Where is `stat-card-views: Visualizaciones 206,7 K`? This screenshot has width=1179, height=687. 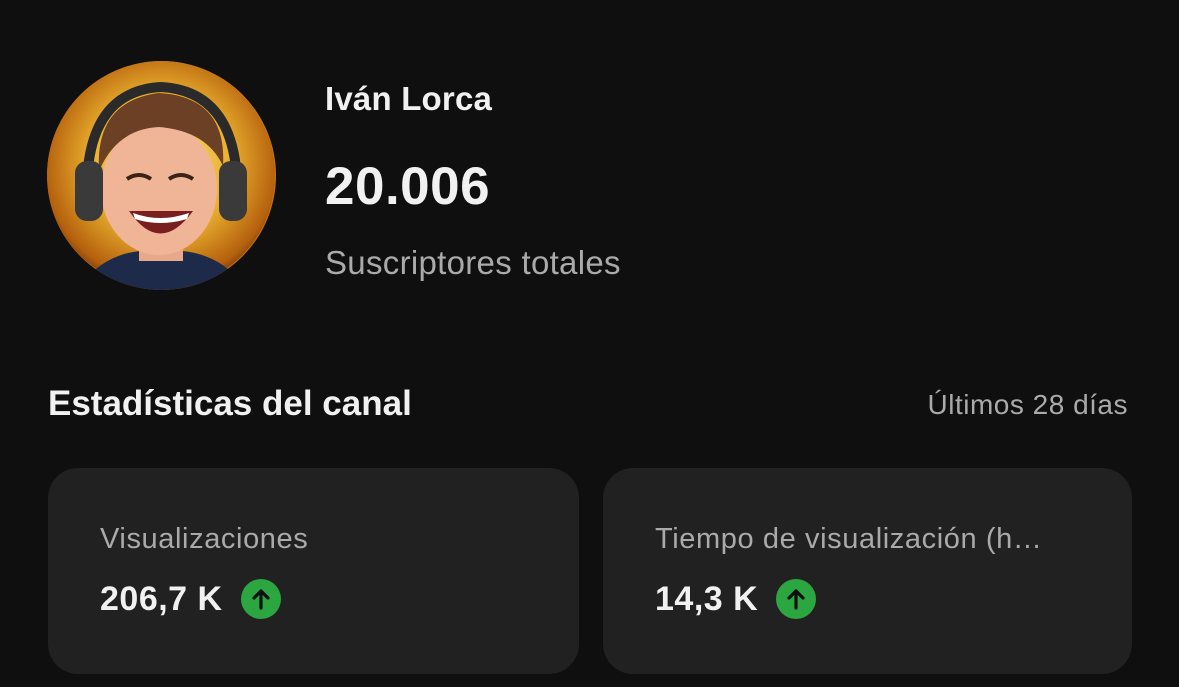
stat-card-views: Visualizaciones 206,7 K is located at coordinates (313, 571).